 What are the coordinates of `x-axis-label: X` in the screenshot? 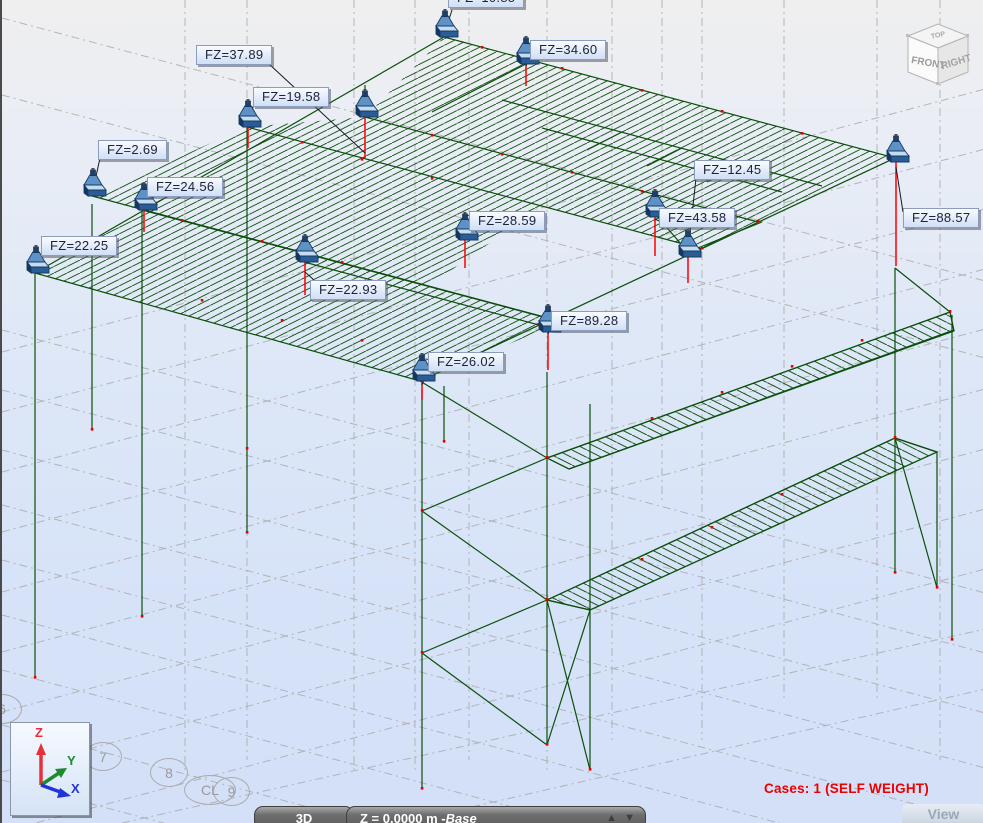 It's located at (75, 788).